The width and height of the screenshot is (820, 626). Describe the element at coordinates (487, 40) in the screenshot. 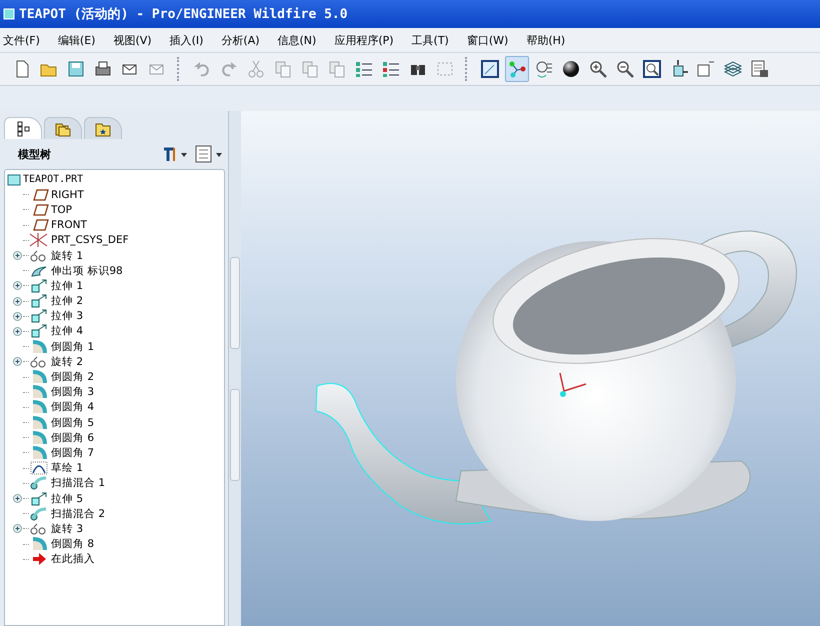

I see `menu-item: 窗口(W)` at that location.